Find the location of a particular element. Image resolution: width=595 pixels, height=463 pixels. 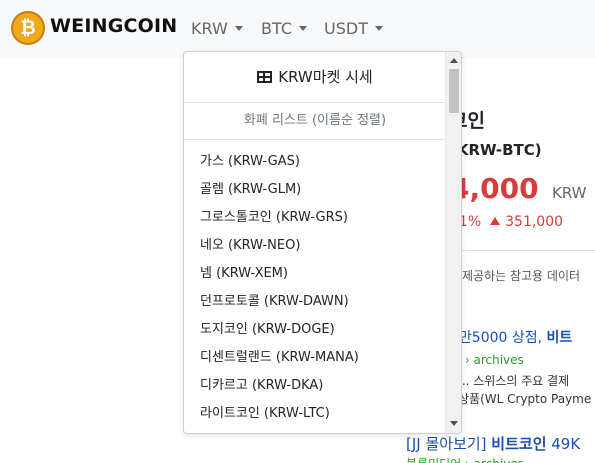

coin-code: (KRW-BTC) is located at coordinates (496, 150).